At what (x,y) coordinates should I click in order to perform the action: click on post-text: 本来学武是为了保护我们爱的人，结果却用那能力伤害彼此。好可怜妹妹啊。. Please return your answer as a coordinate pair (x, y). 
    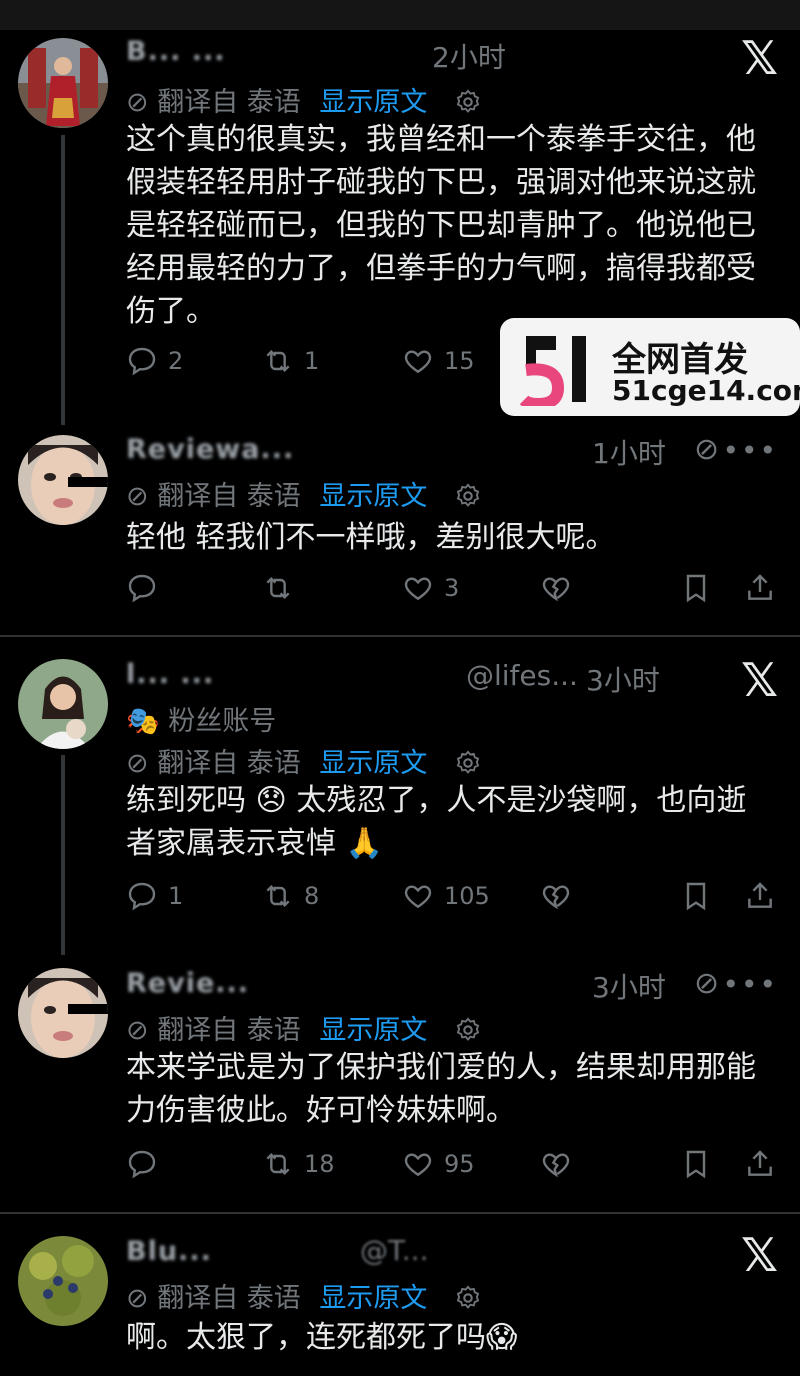
    Looking at the image, I should click on (441, 1089).